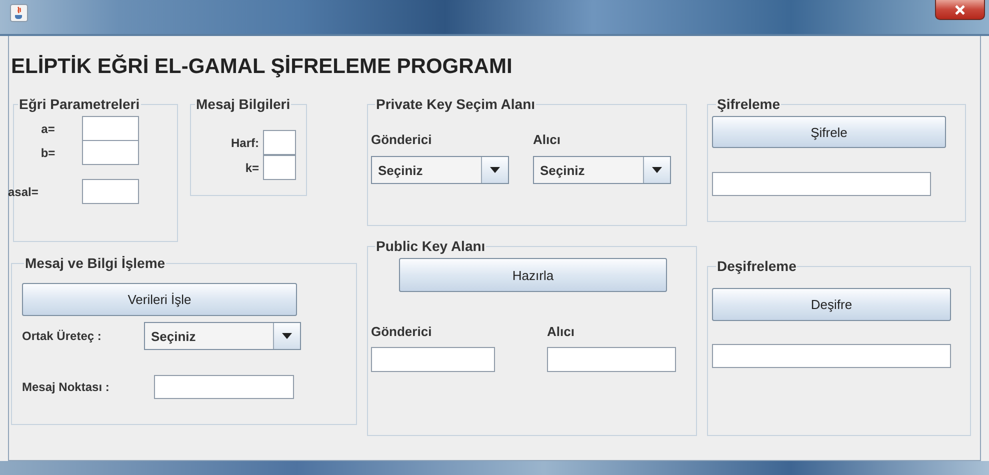  I want to click on field-label: b=, so click(48, 153).